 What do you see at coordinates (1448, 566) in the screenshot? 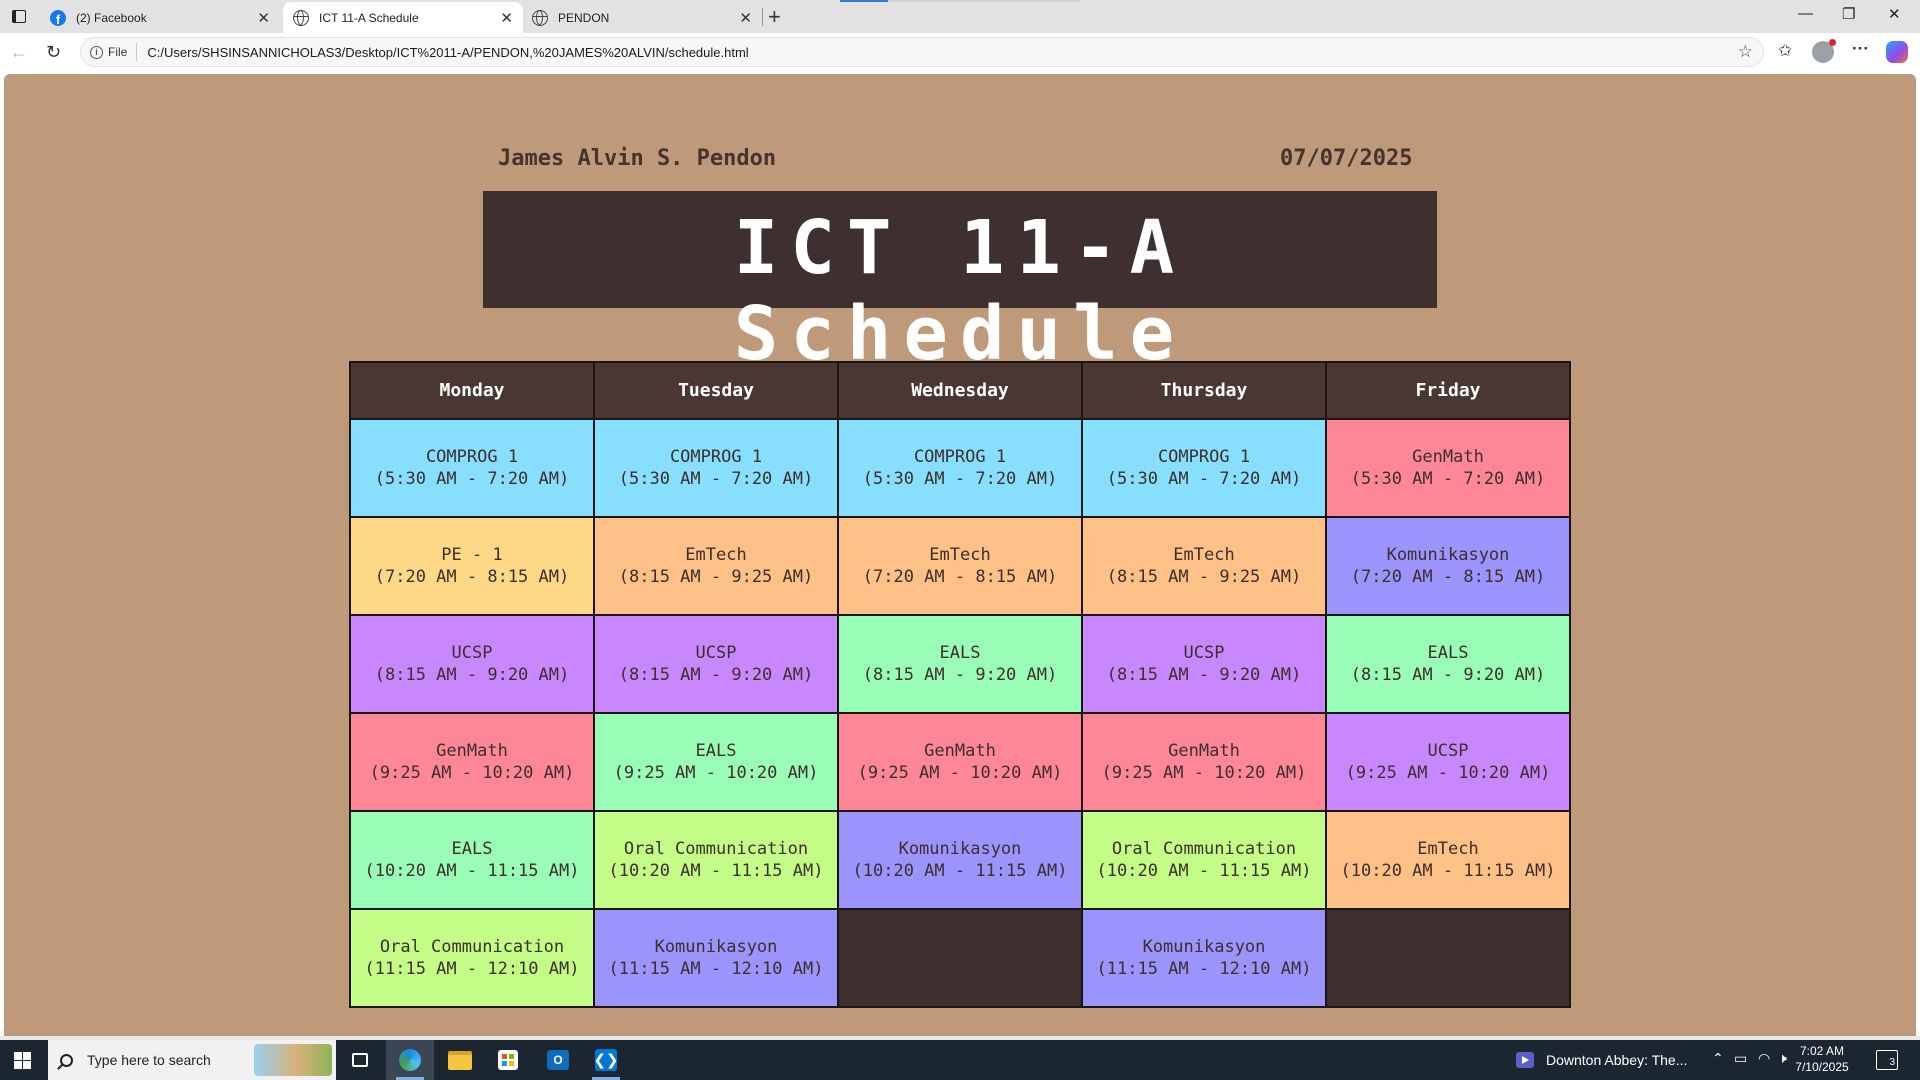
I see `schedule-cell: Komunikasyon (7:20 AM - 8:15 AM)` at bounding box center [1448, 566].